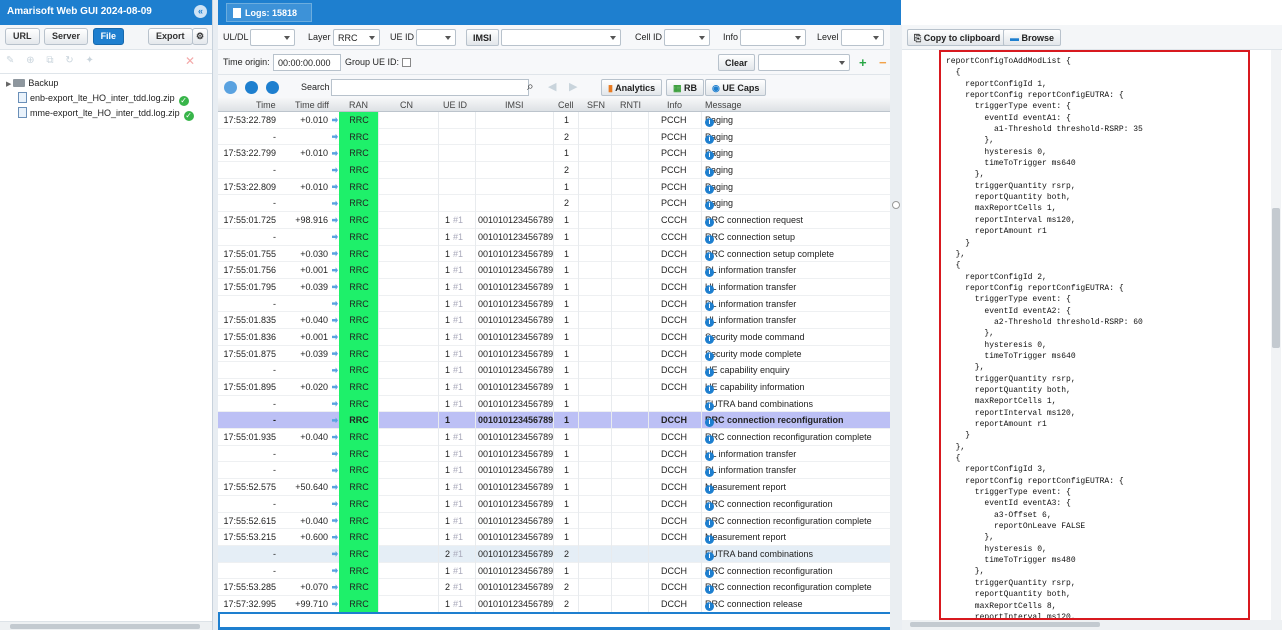  Describe the element at coordinates (266, 105) in the screenshot. I see `col-time: Time` at that location.